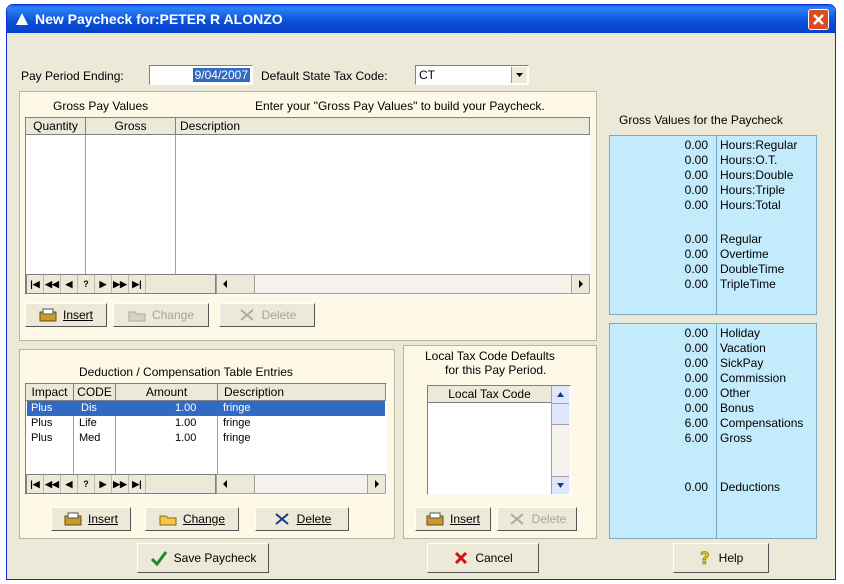 This screenshot has height=584, width=844. I want to click on column-header-code: CODE, so click(95, 392).